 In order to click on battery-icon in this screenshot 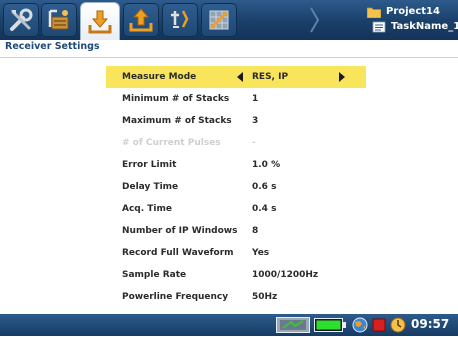, I will do `click(330, 325)`.